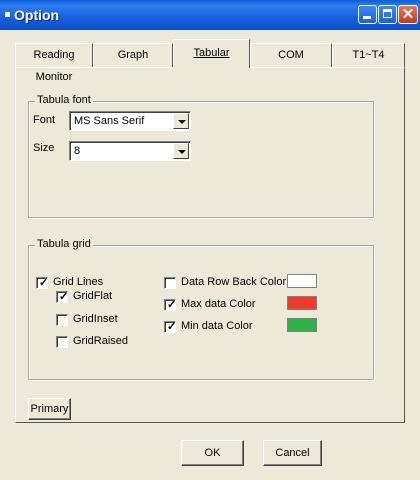 The height and width of the screenshot is (480, 420). I want to click on size-select-value: 8, so click(77, 151).